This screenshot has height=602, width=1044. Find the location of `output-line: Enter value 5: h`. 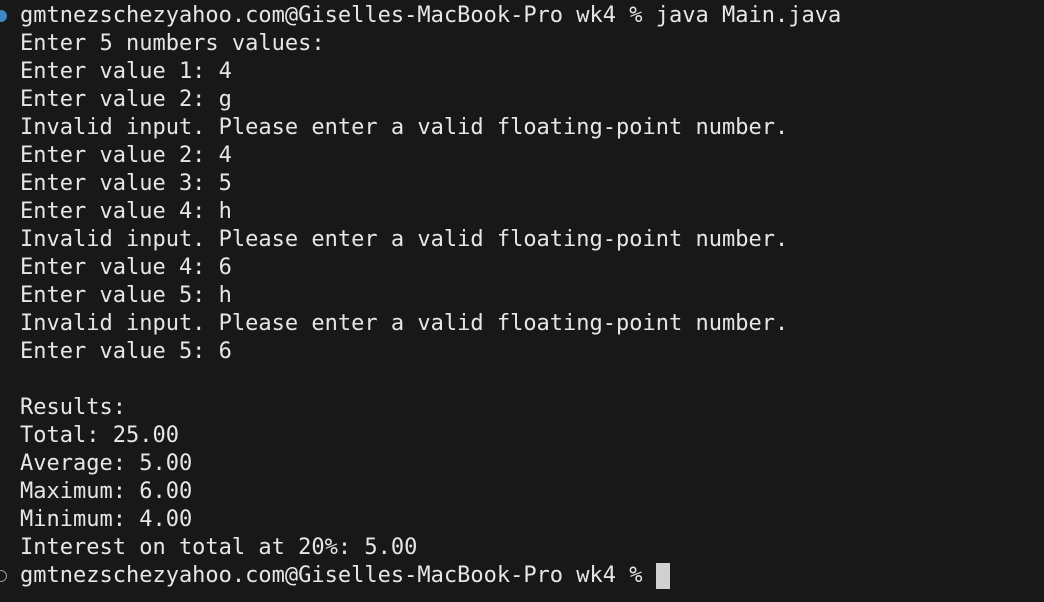

output-line: Enter value 5: h is located at coordinates (126, 295).